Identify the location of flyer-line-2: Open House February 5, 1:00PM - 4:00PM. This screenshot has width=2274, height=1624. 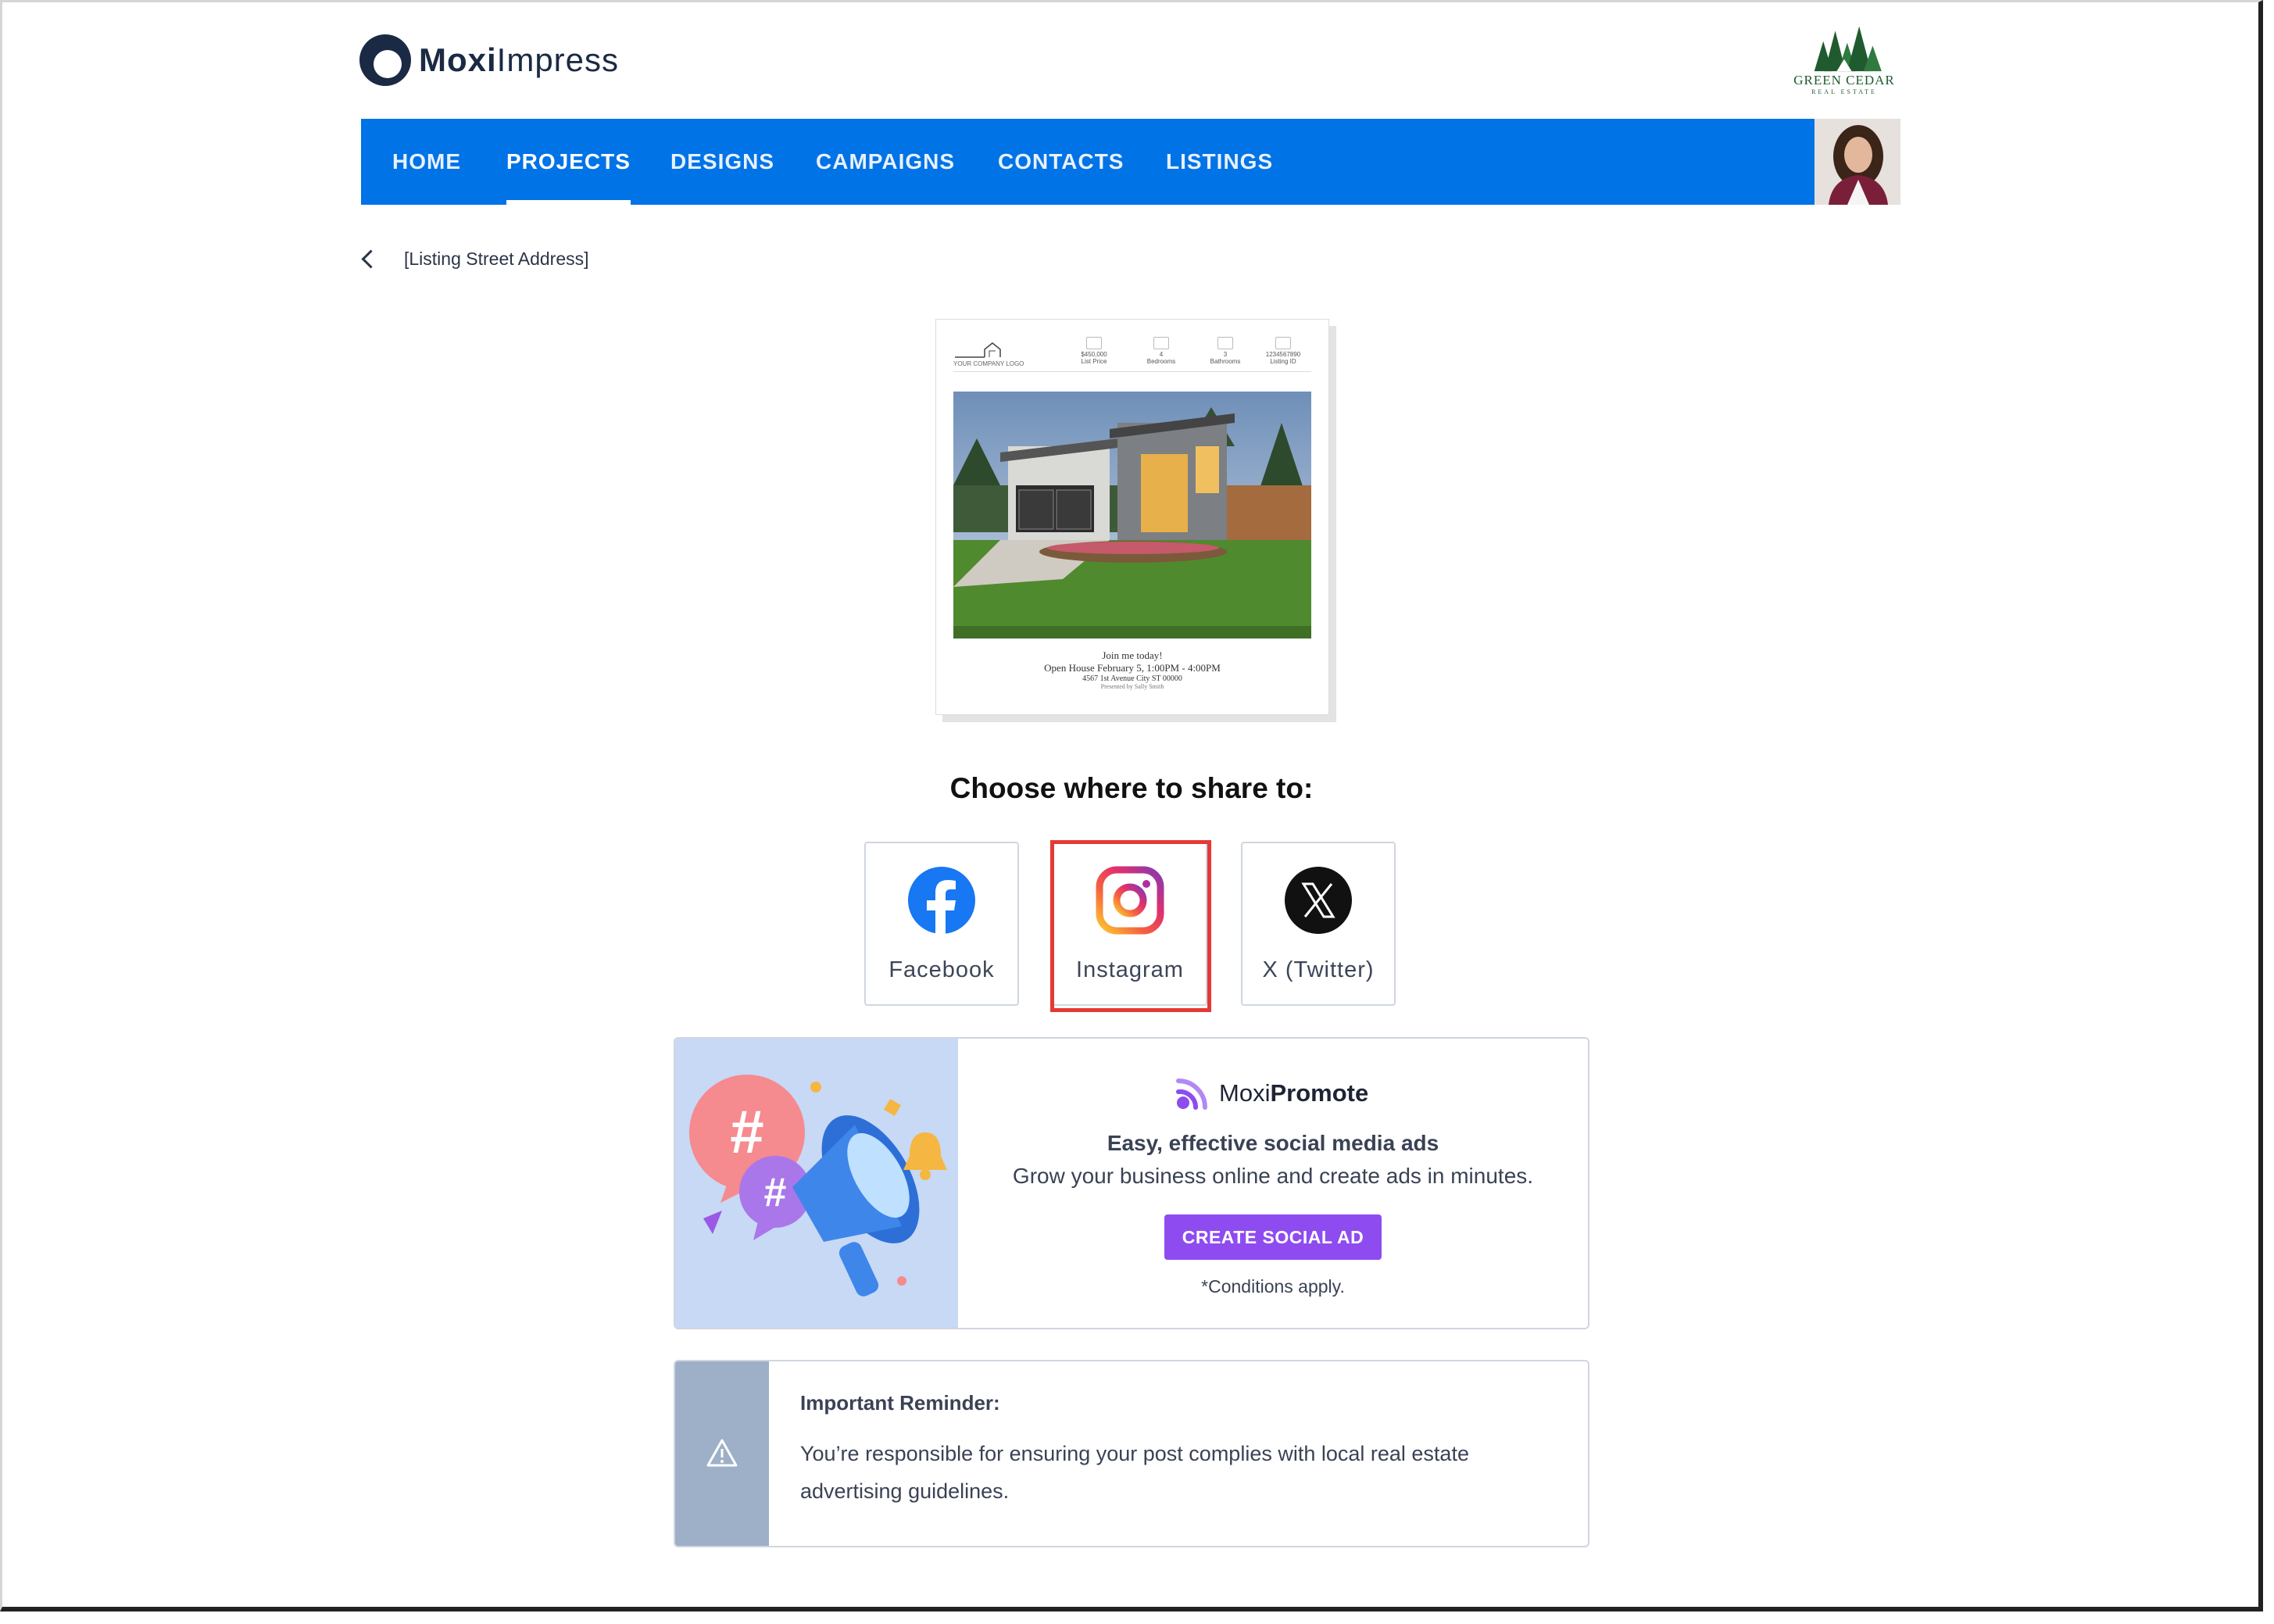
(1132, 668).